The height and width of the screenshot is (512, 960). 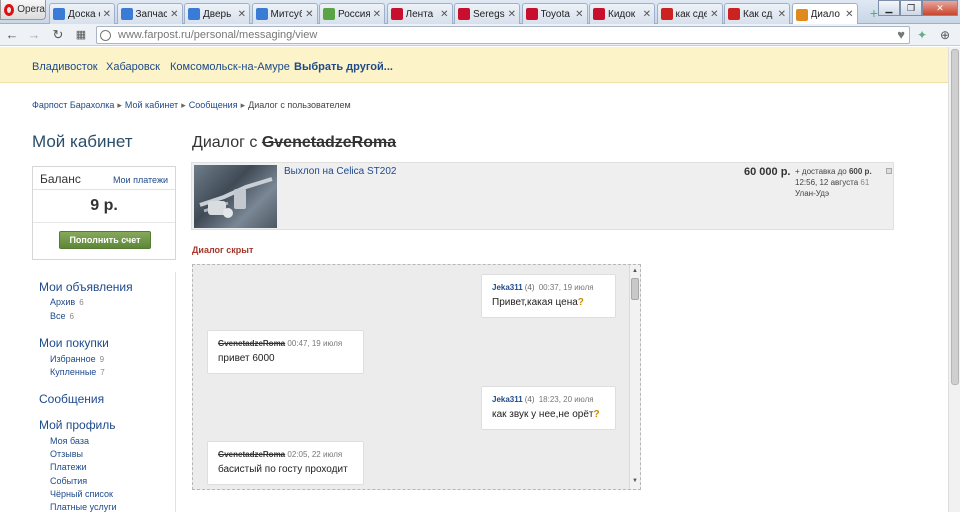 I want to click on message-time: 00:37, 19 июля, so click(x=566, y=287).